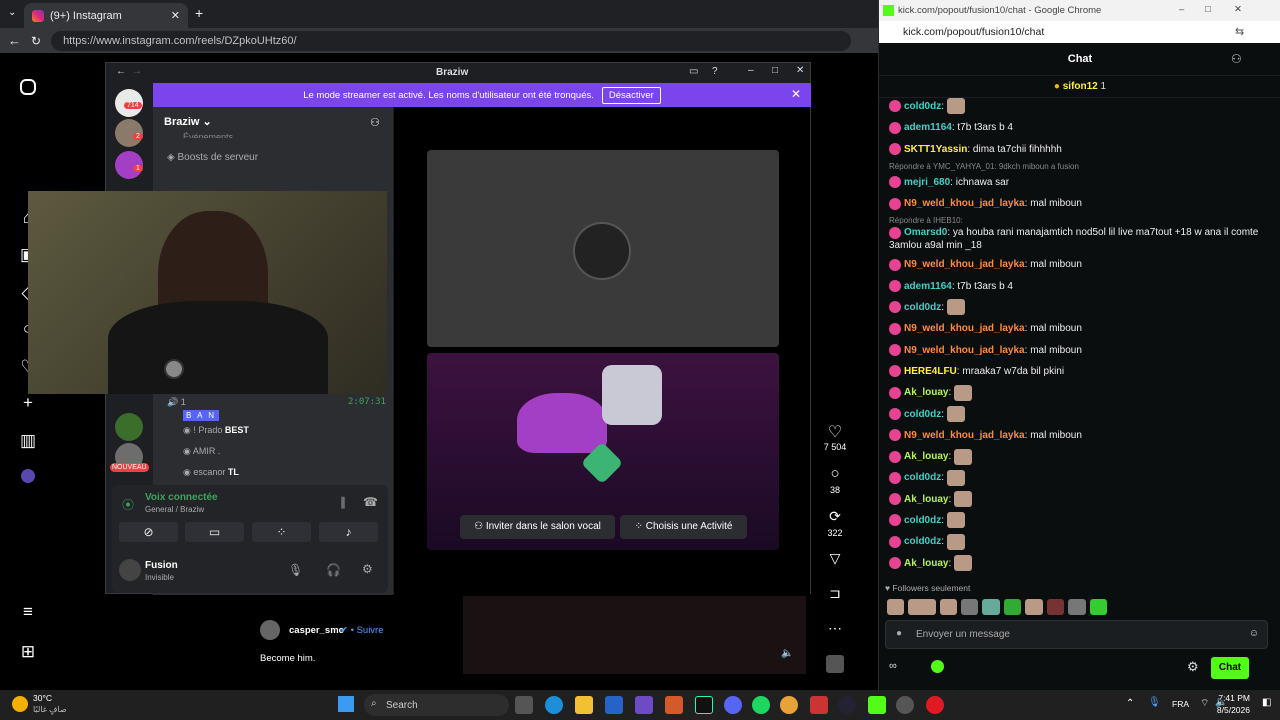 This screenshot has height=720, width=1280. What do you see at coordinates (281, 532) in the screenshot?
I see `activities-button: ⁘` at bounding box center [281, 532].